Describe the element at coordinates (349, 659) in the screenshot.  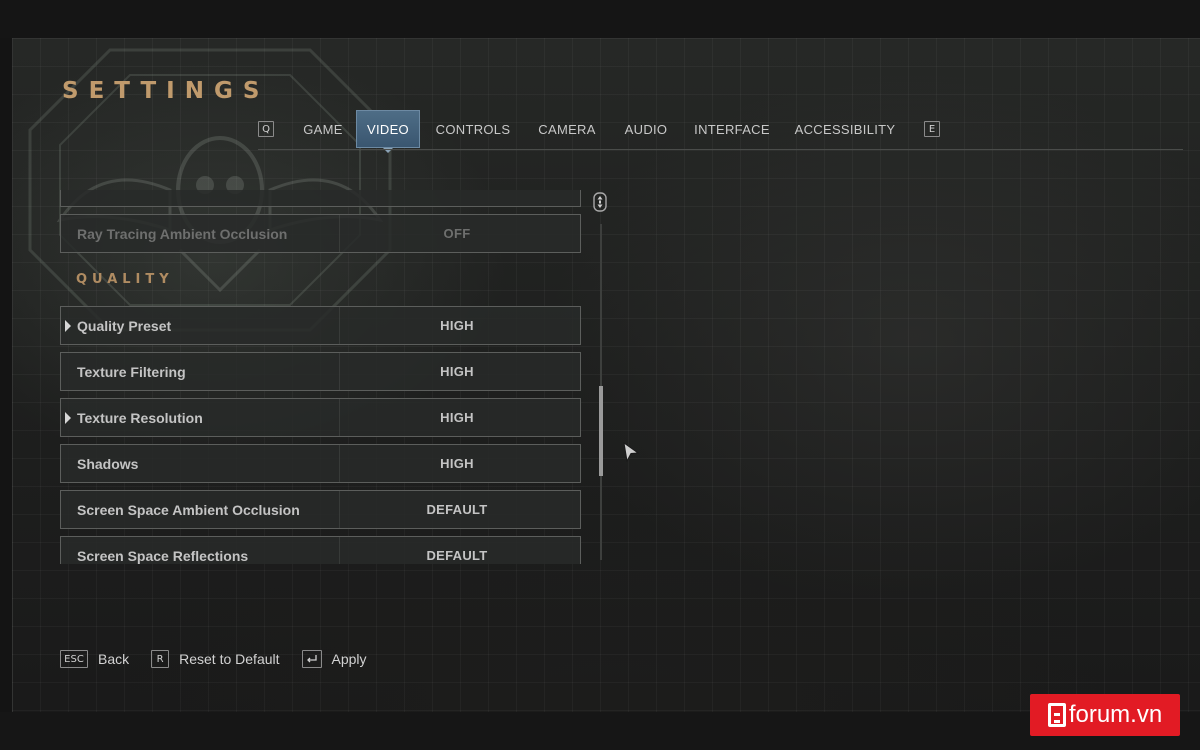
I see `apply-label: Apply` at that location.